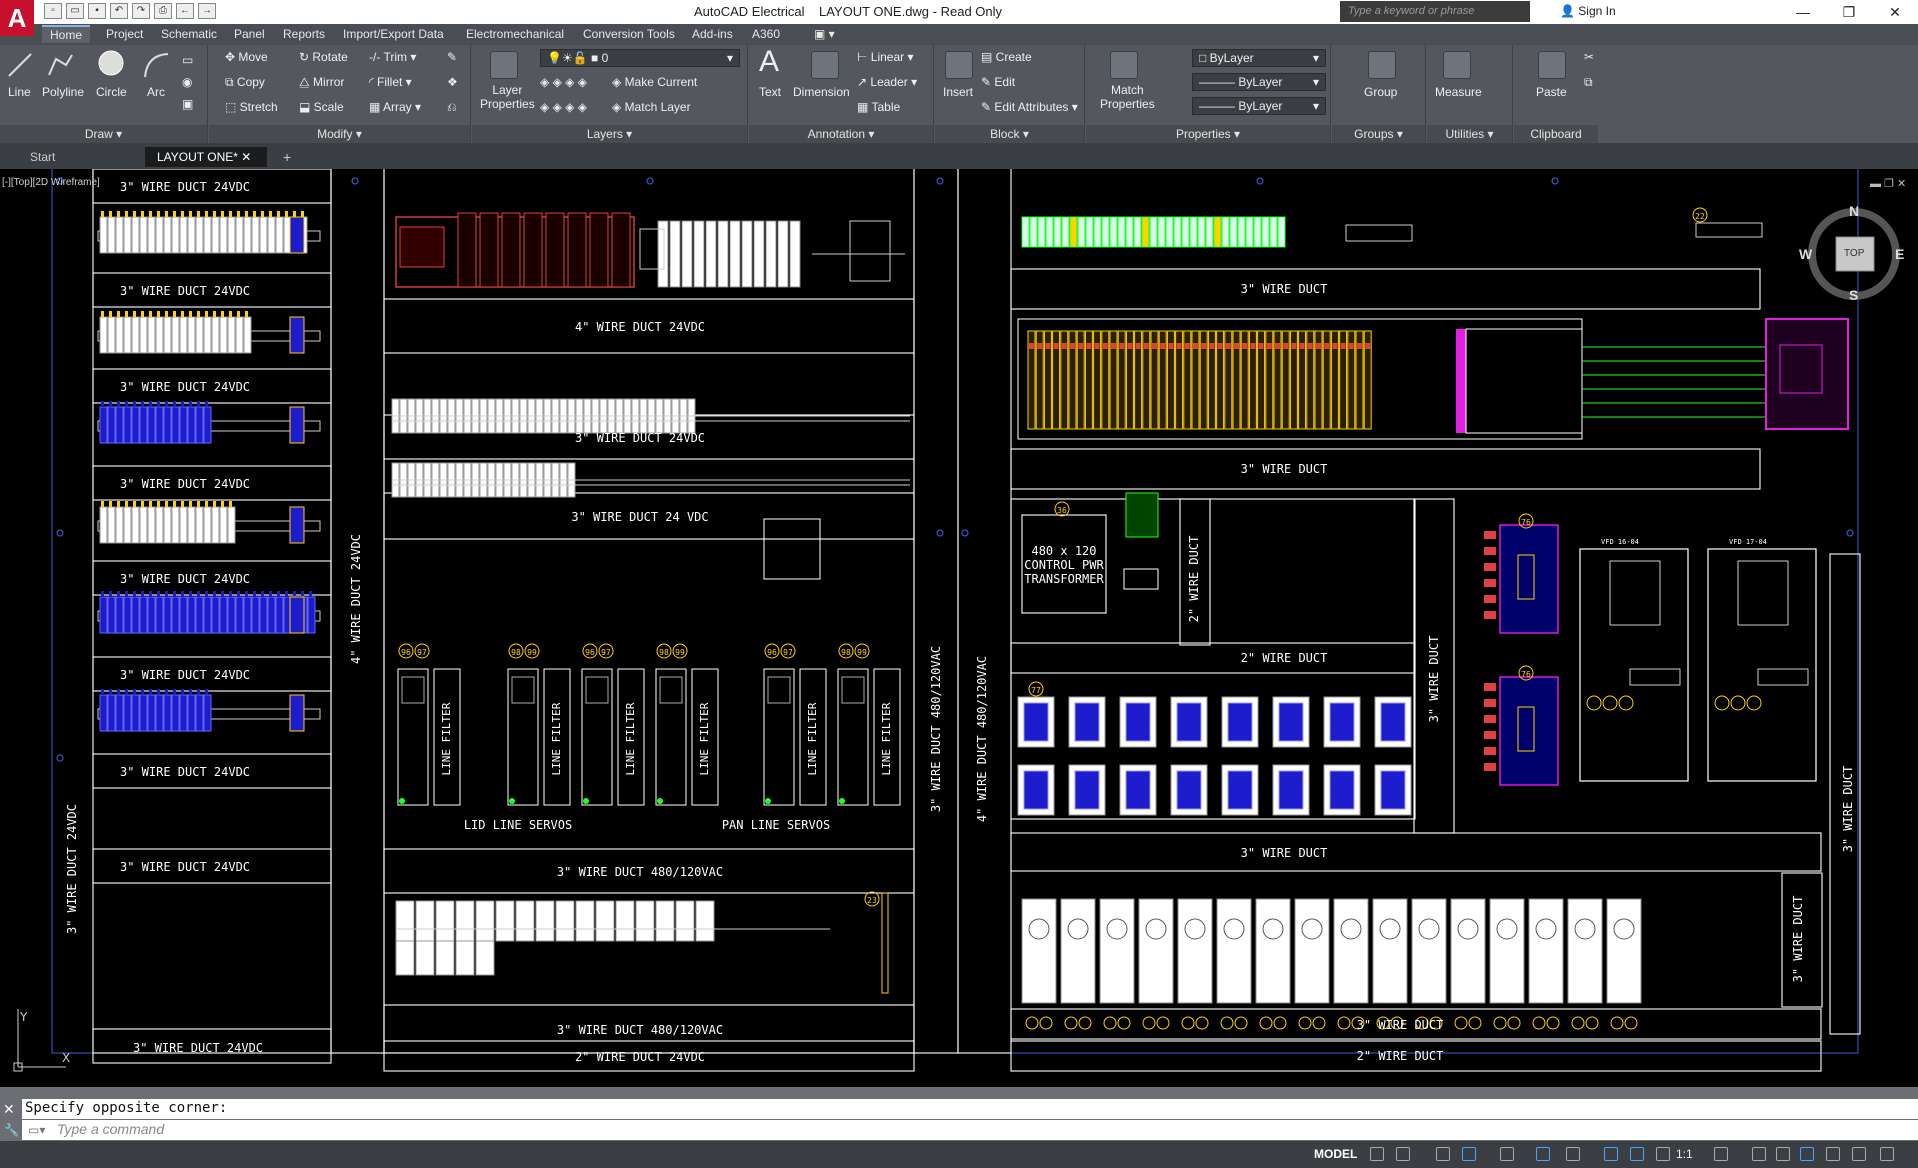 This screenshot has height=1168, width=1918. Describe the element at coordinates (825, 65) in the screenshot. I see `dimension-icon` at that location.